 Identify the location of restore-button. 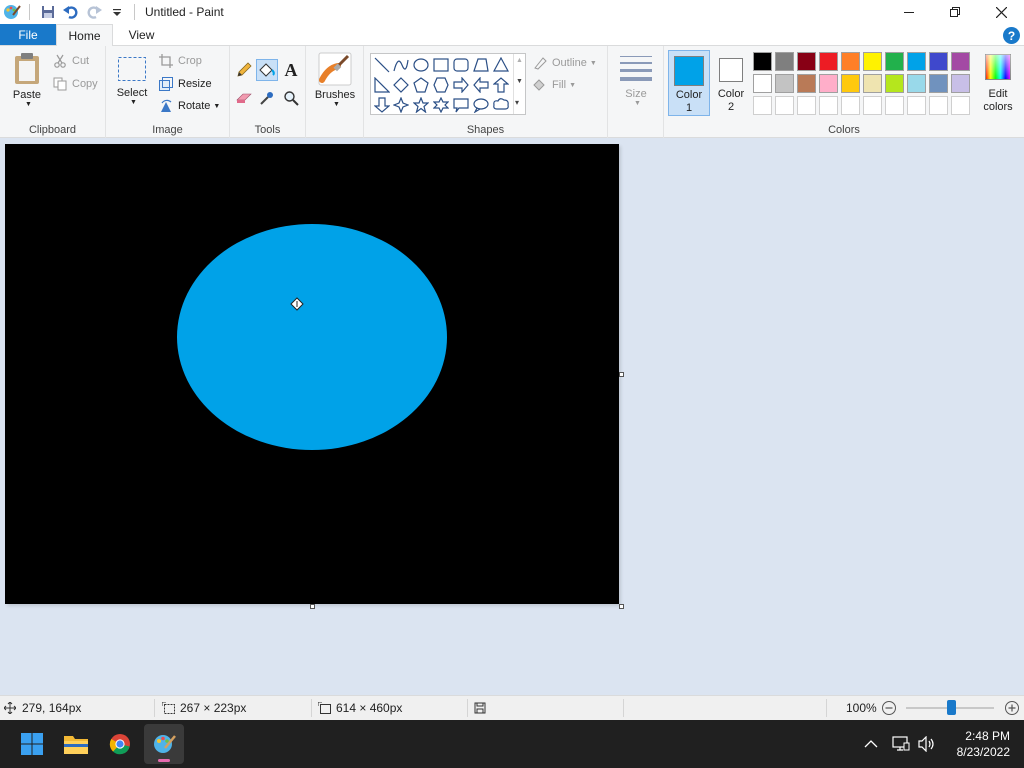
(955, 12).